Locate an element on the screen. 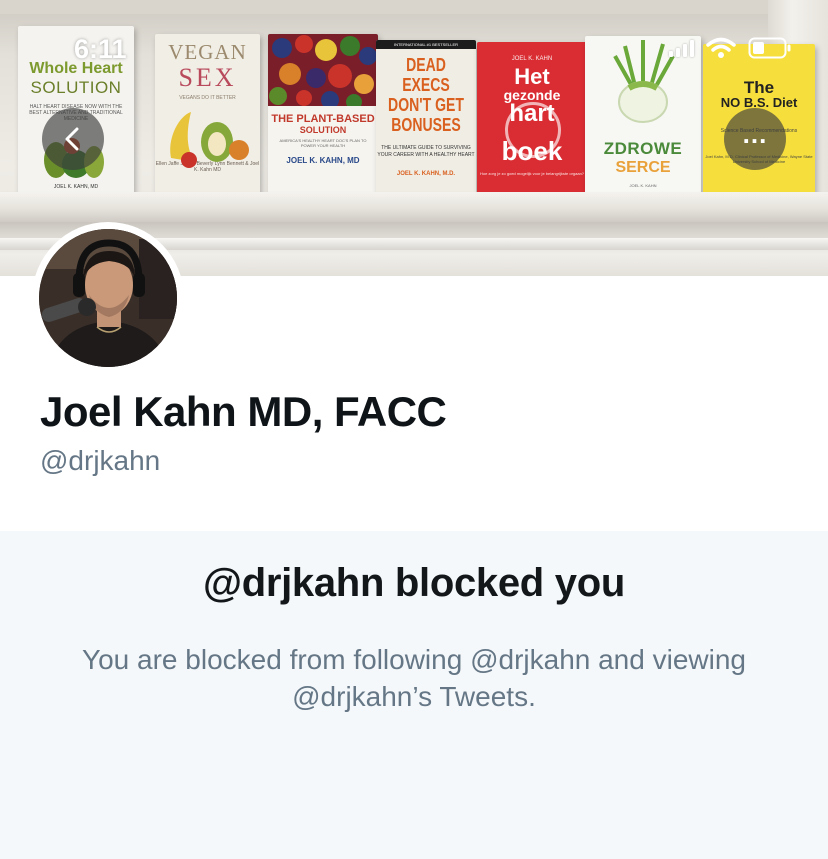  book-title: DEAD EXECS DON'T GET BONUSES is located at coordinates (426, 95).